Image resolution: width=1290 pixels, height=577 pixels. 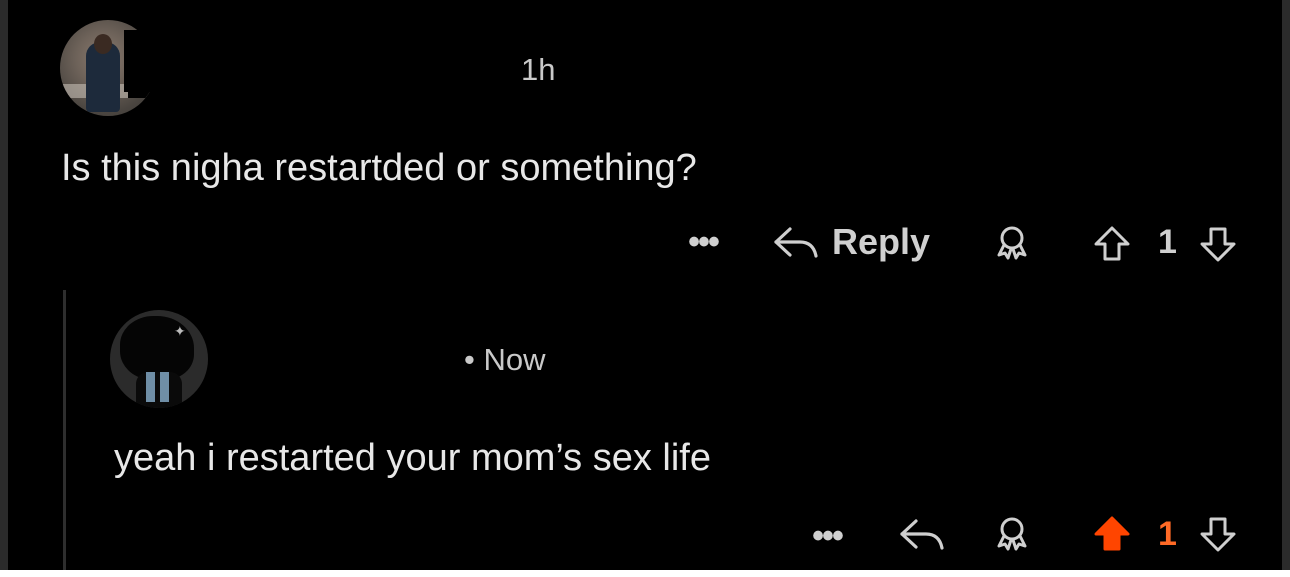 I want to click on avatar-commenter-2: ✦, so click(x=159, y=359).